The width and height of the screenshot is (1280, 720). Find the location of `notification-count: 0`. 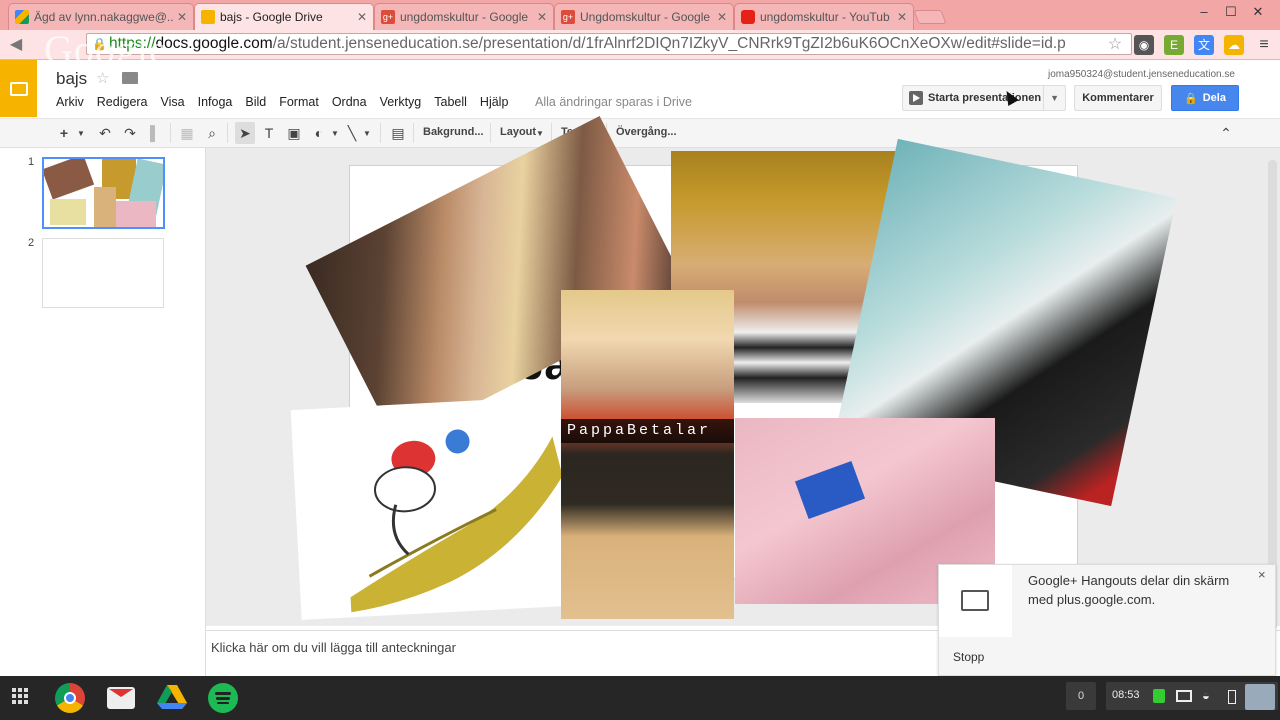

notification-count: 0 is located at coordinates (1081, 696).